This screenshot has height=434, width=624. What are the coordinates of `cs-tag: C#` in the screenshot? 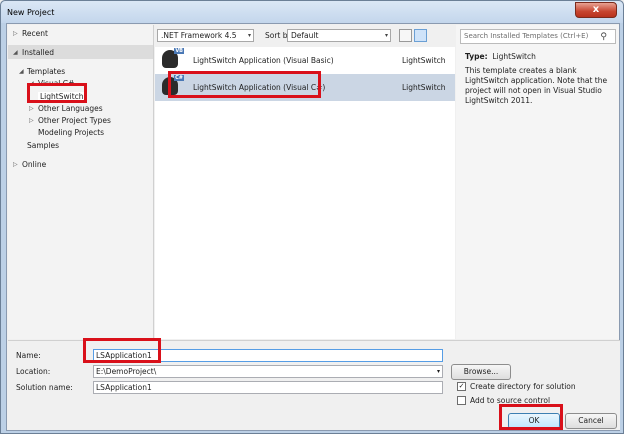 It's located at (179, 78).